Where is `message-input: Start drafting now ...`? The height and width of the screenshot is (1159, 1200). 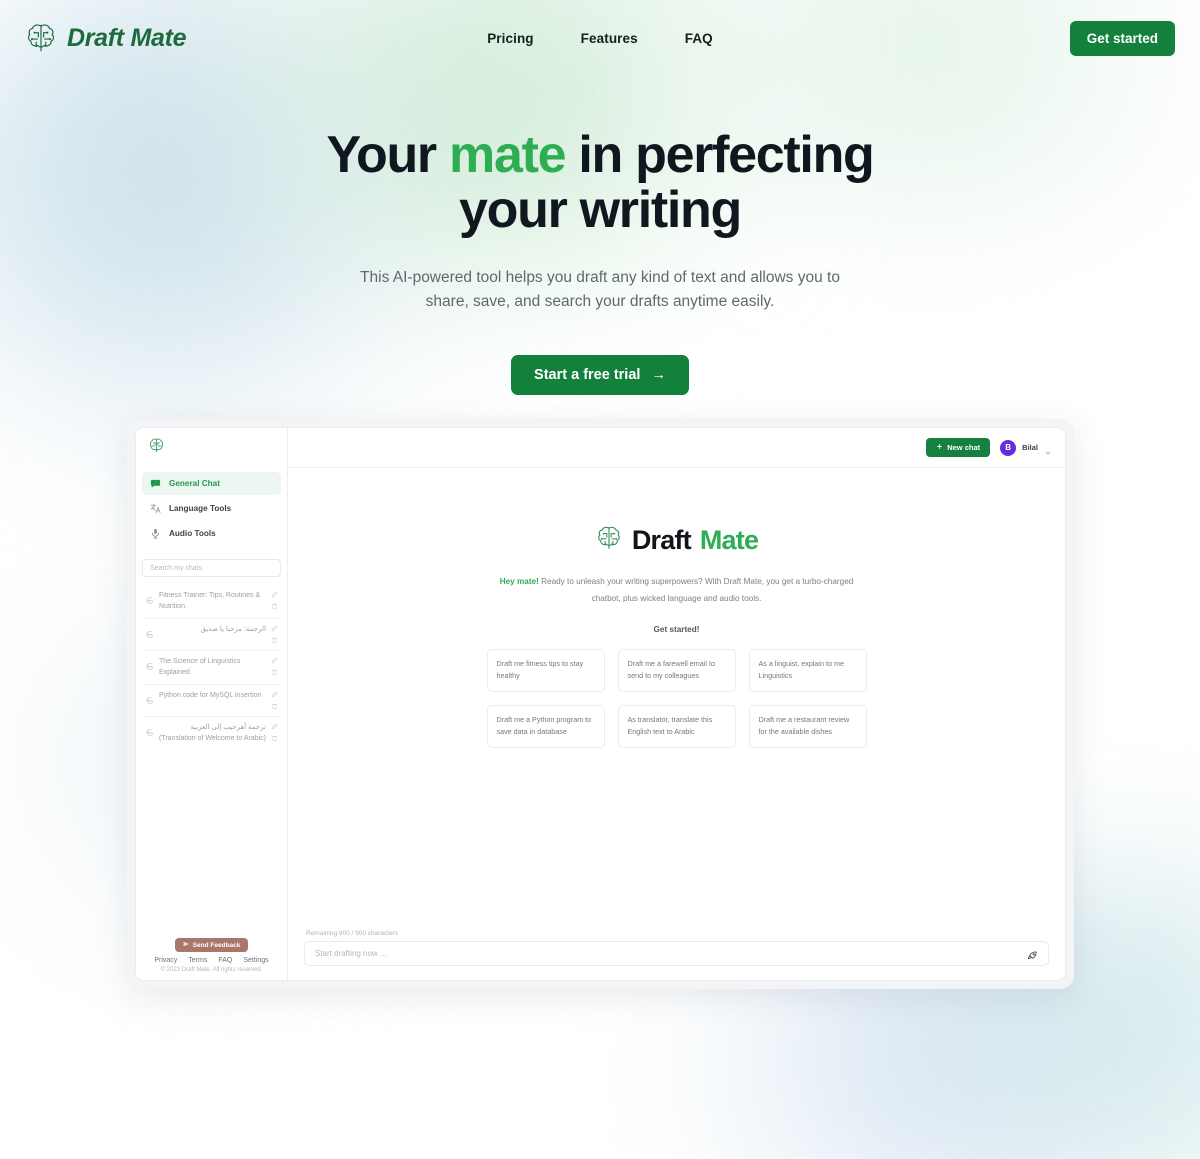 message-input: Start drafting now ... is located at coordinates (676, 953).